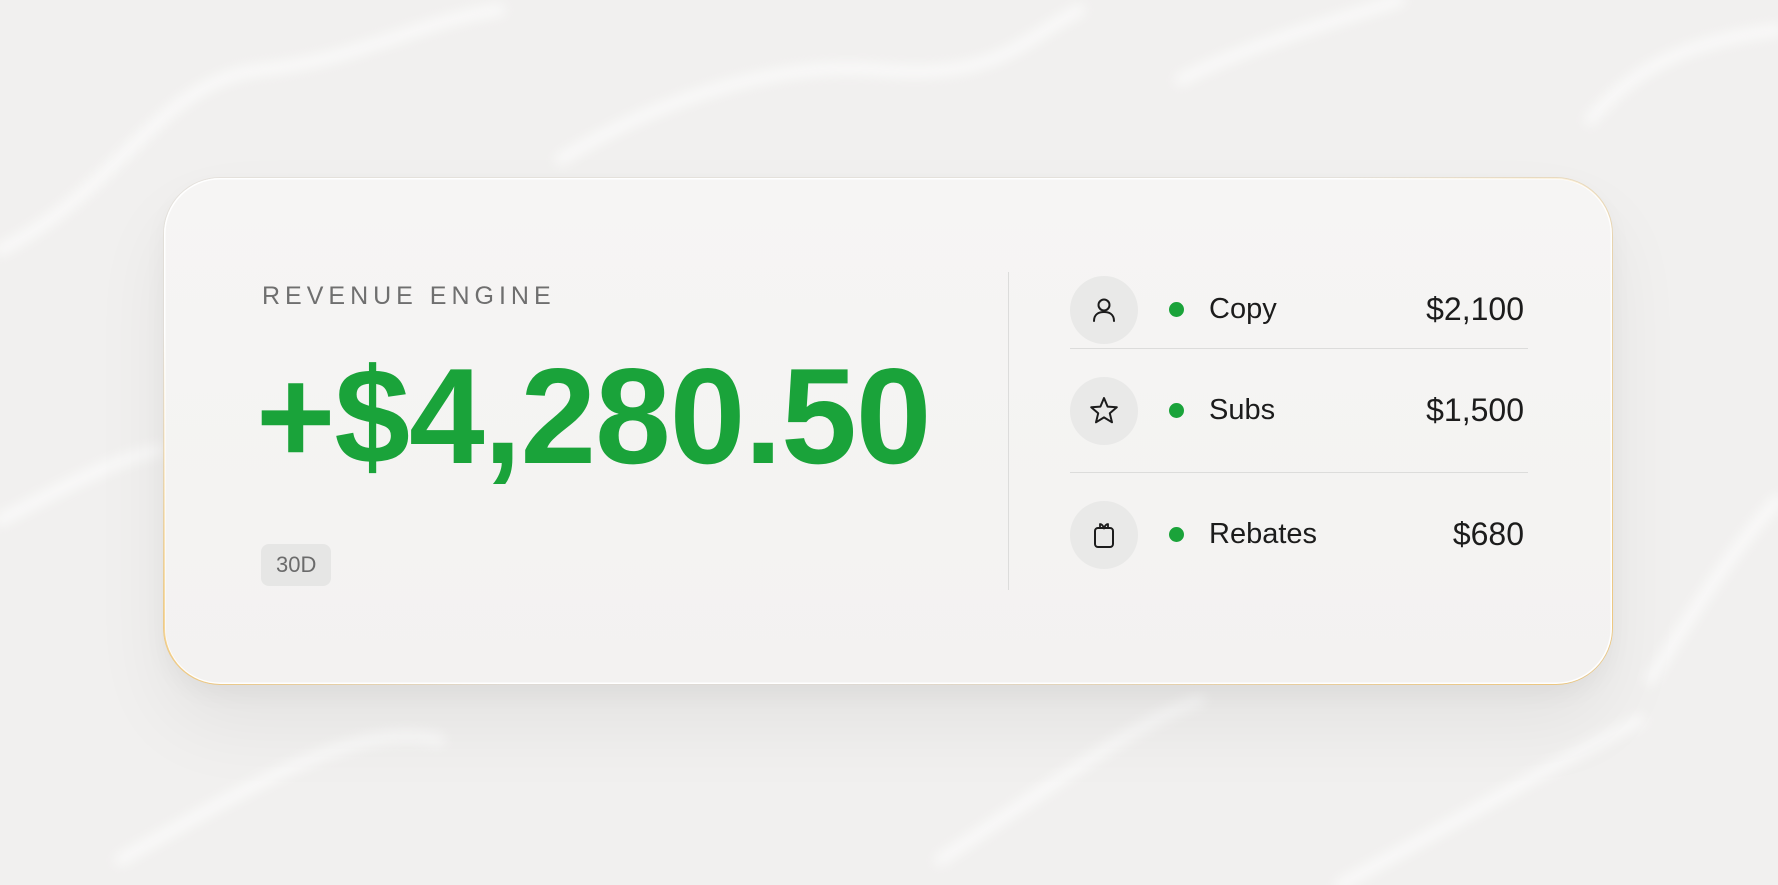 The width and height of the screenshot is (1778, 885). What do you see at coordinates (296, 565) in the screenshot?
I see `period-badge: 30D` at bounding box center [296, 565].